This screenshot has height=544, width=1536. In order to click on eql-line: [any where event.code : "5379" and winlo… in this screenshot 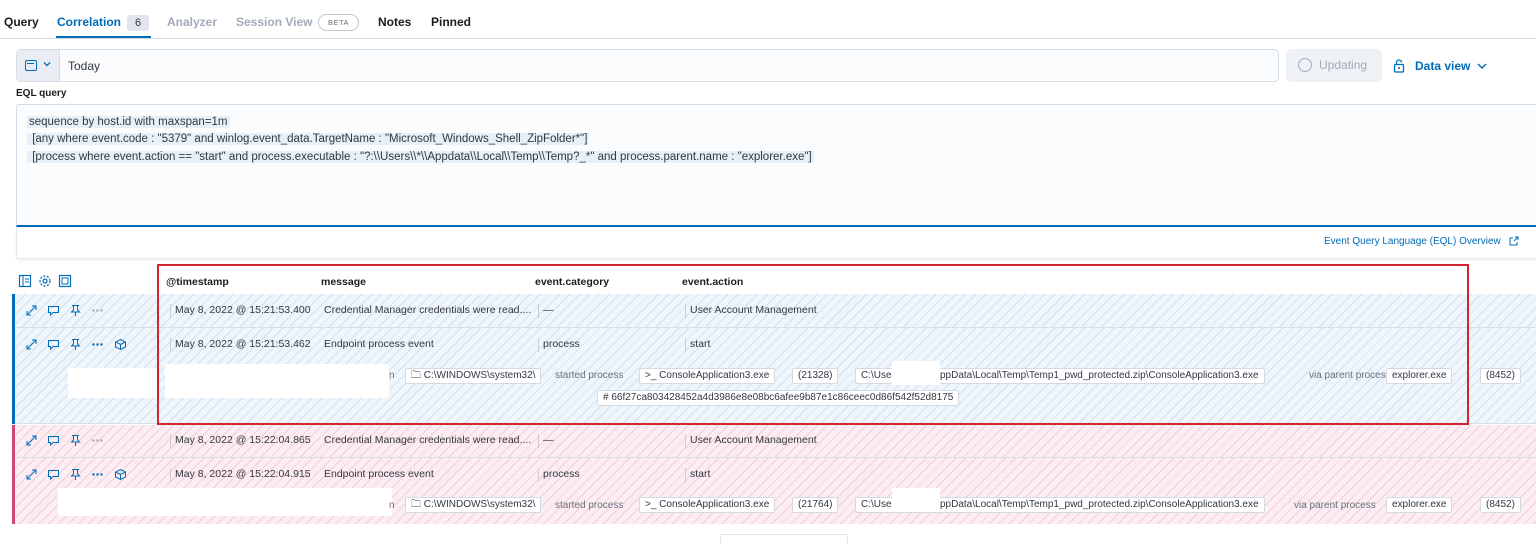, I will do `click(308, 139)`.